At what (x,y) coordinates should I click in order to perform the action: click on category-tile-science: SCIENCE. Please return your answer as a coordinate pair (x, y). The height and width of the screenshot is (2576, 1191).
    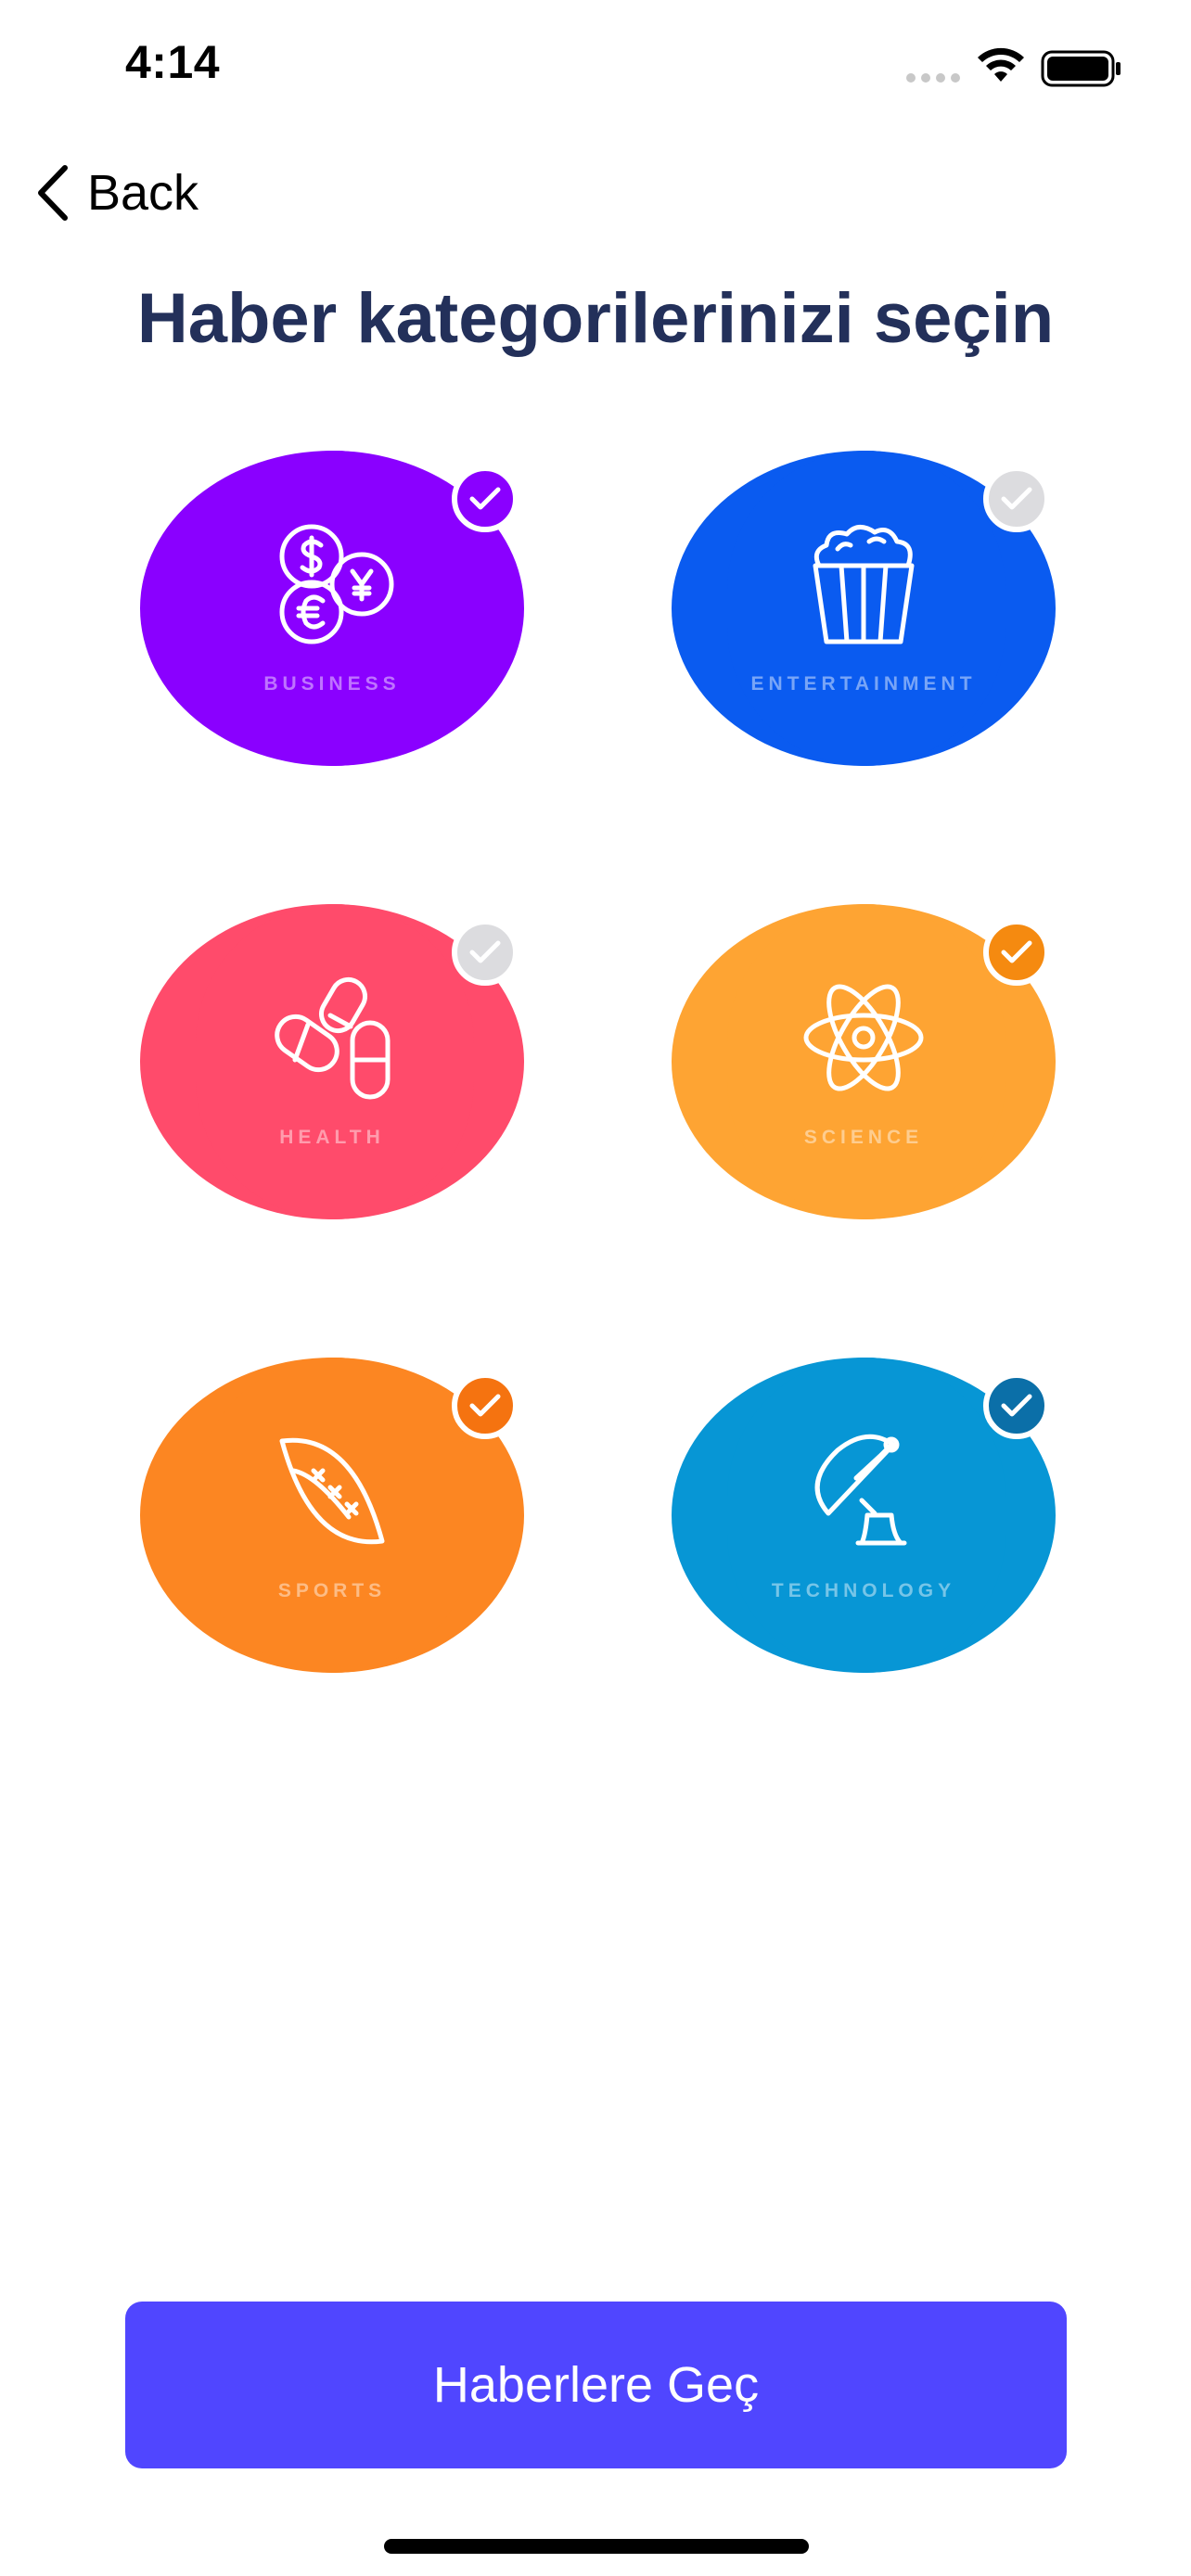
    Looking at the image, I should click on (864, 1062).